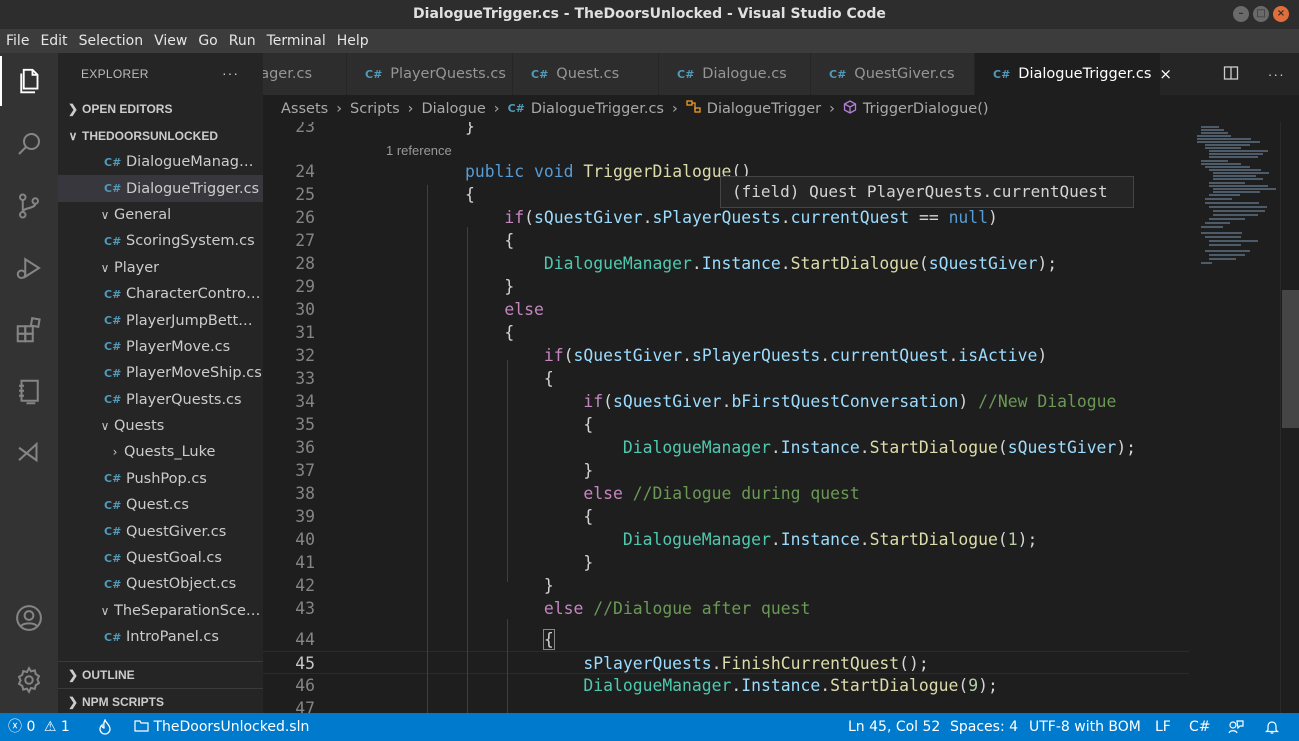 This screenshot has height=741, width=1299. What do you see at coordinates (1165, 74) in the screenshot?
I see `close-tab-icon: ×` at bounding box center [1165, 74].